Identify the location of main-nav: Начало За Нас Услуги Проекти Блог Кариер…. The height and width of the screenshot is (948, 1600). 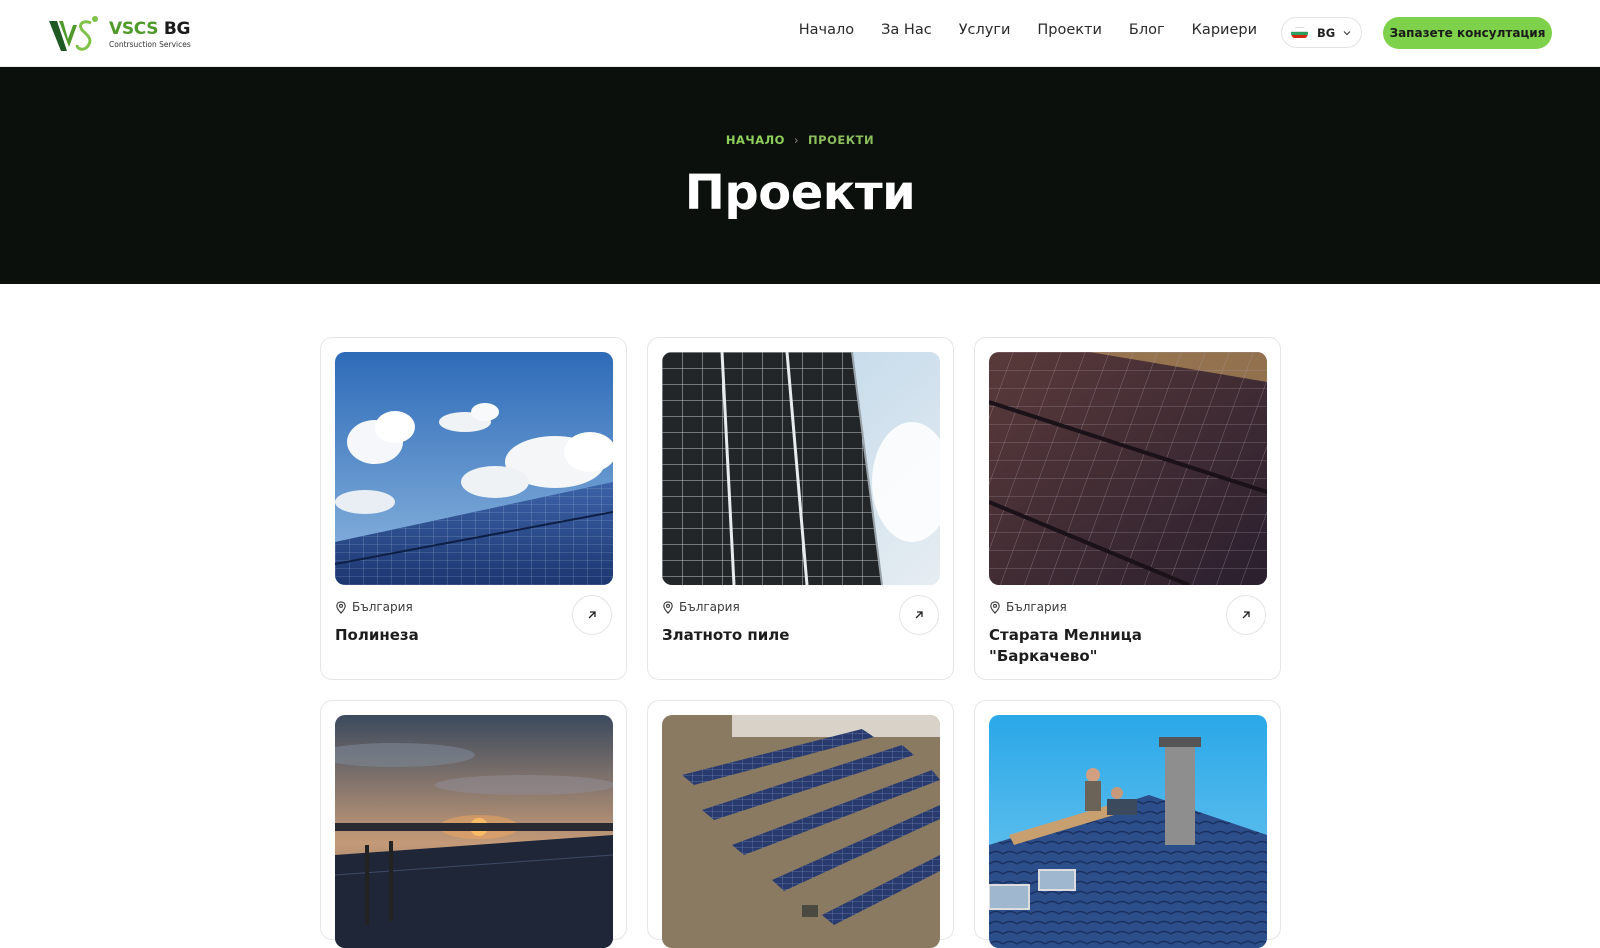
(1014, 30).